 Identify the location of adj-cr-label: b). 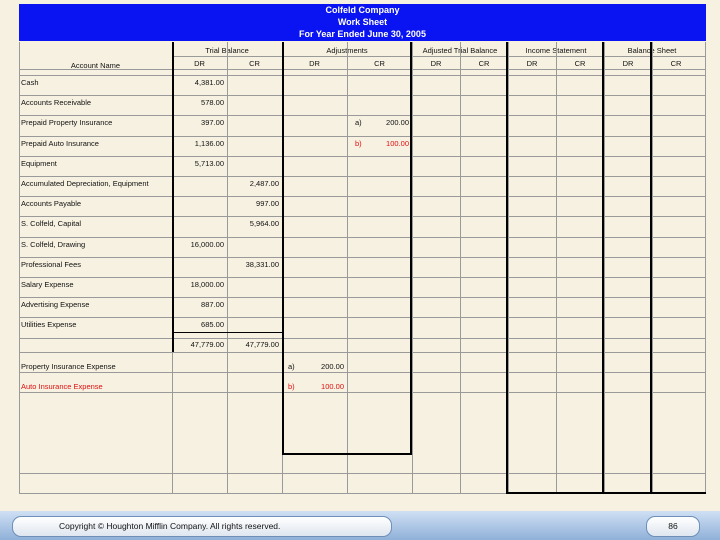
(358, 143).